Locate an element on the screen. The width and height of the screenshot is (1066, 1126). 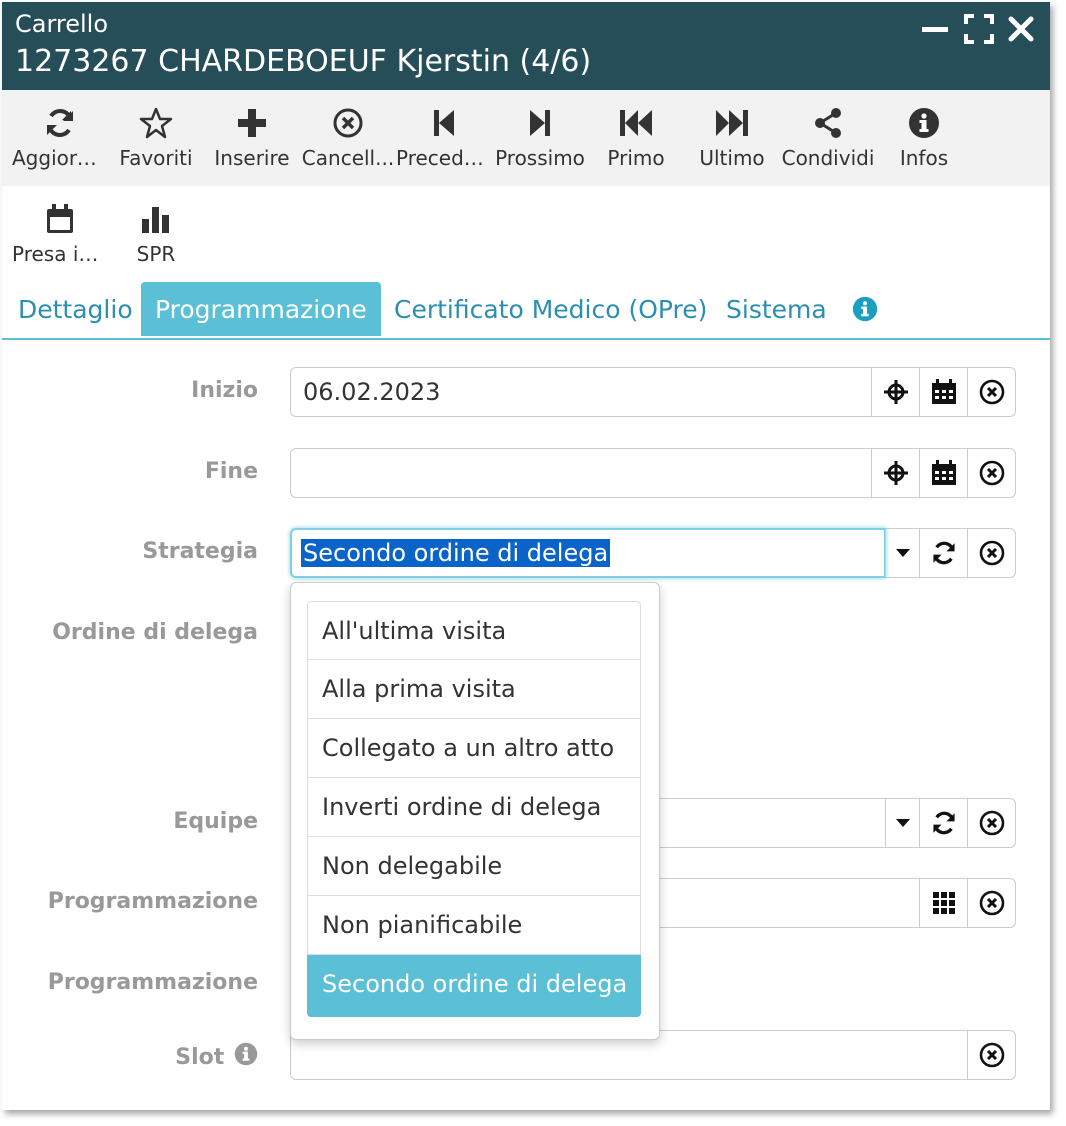
window-subtitle: 1273267 CHARDEBOEUF Kjerstin (4/6) is located at coordinates (303, 61).